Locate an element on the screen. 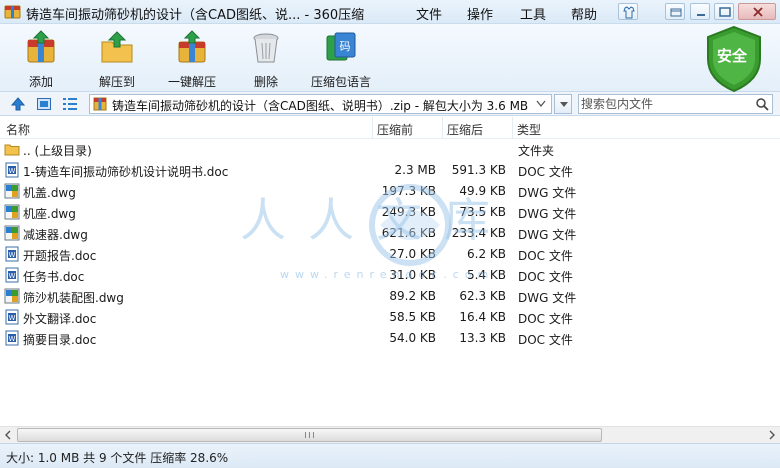 This screenshot has width=780, height=468. add-button: 添加 is located at coordinates (41, 58).